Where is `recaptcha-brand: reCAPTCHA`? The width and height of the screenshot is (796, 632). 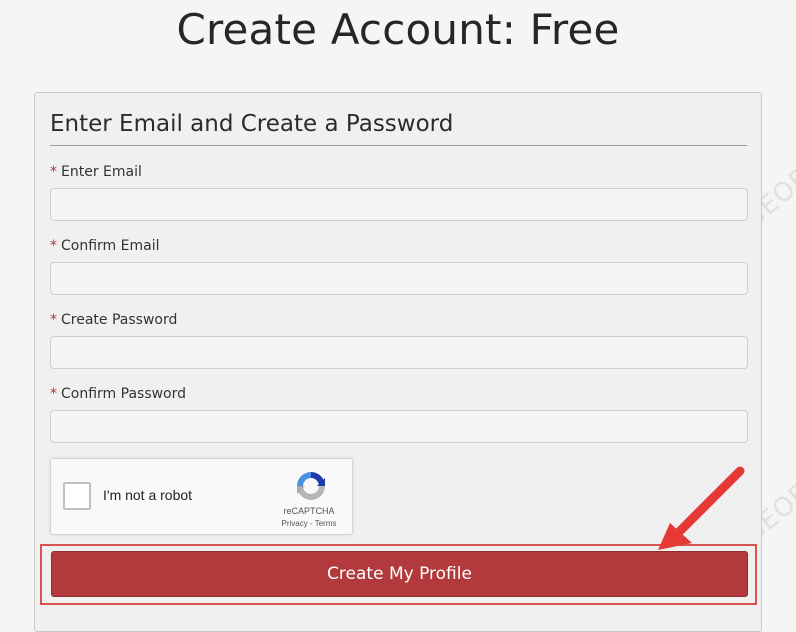
recaptcha-brand: reCAPTCHA is located at coordinates (309, 511).